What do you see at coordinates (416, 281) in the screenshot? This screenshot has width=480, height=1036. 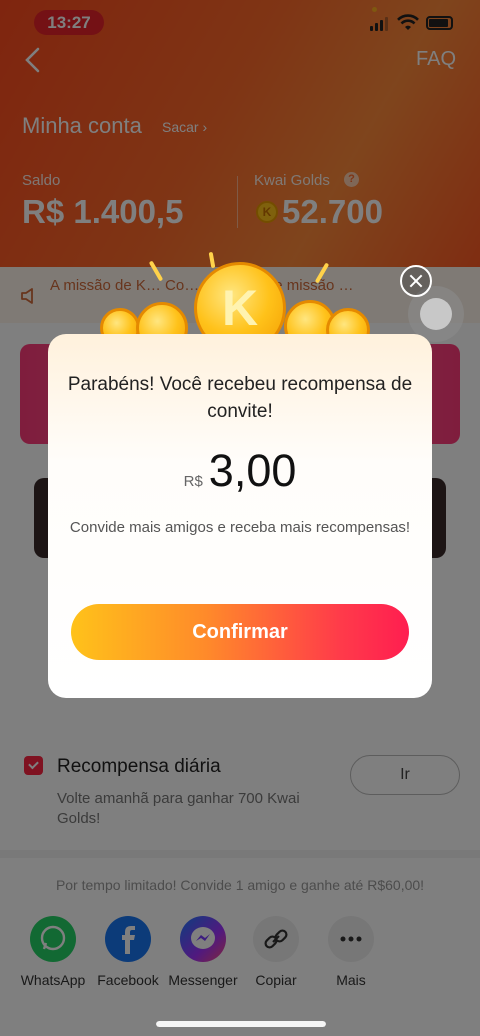 I see `close-modal-button` at bounding box center [416, 281].